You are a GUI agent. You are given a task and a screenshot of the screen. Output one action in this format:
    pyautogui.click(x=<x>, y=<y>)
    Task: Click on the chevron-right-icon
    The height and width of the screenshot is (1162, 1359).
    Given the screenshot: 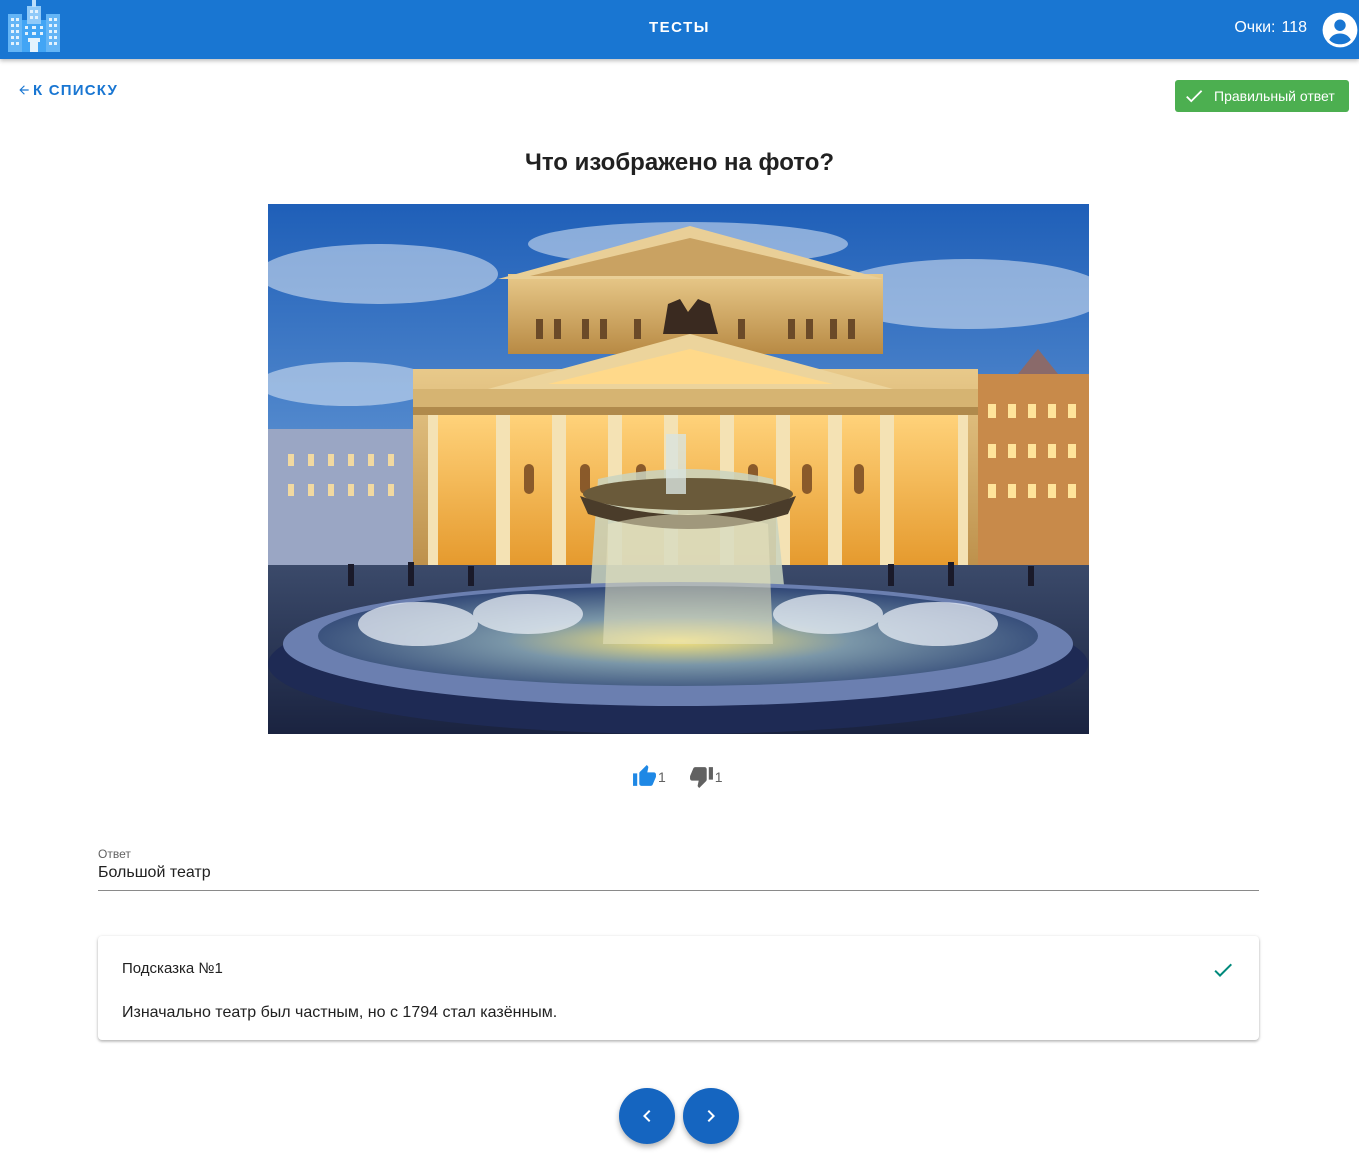 What is the action you would take?
    pyautogui.click(x=711, y=1116)
    